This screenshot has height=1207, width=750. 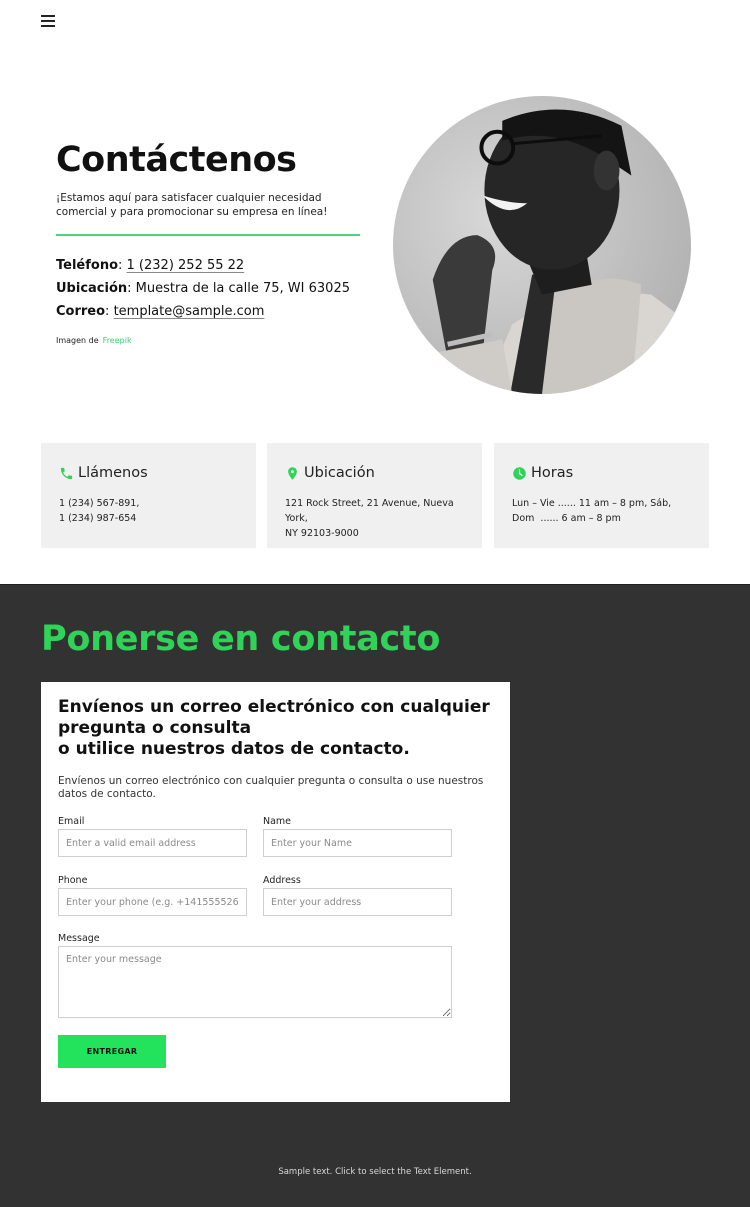 I want to click on address-line: NY 92103-9000, so click(x=322, y=533).